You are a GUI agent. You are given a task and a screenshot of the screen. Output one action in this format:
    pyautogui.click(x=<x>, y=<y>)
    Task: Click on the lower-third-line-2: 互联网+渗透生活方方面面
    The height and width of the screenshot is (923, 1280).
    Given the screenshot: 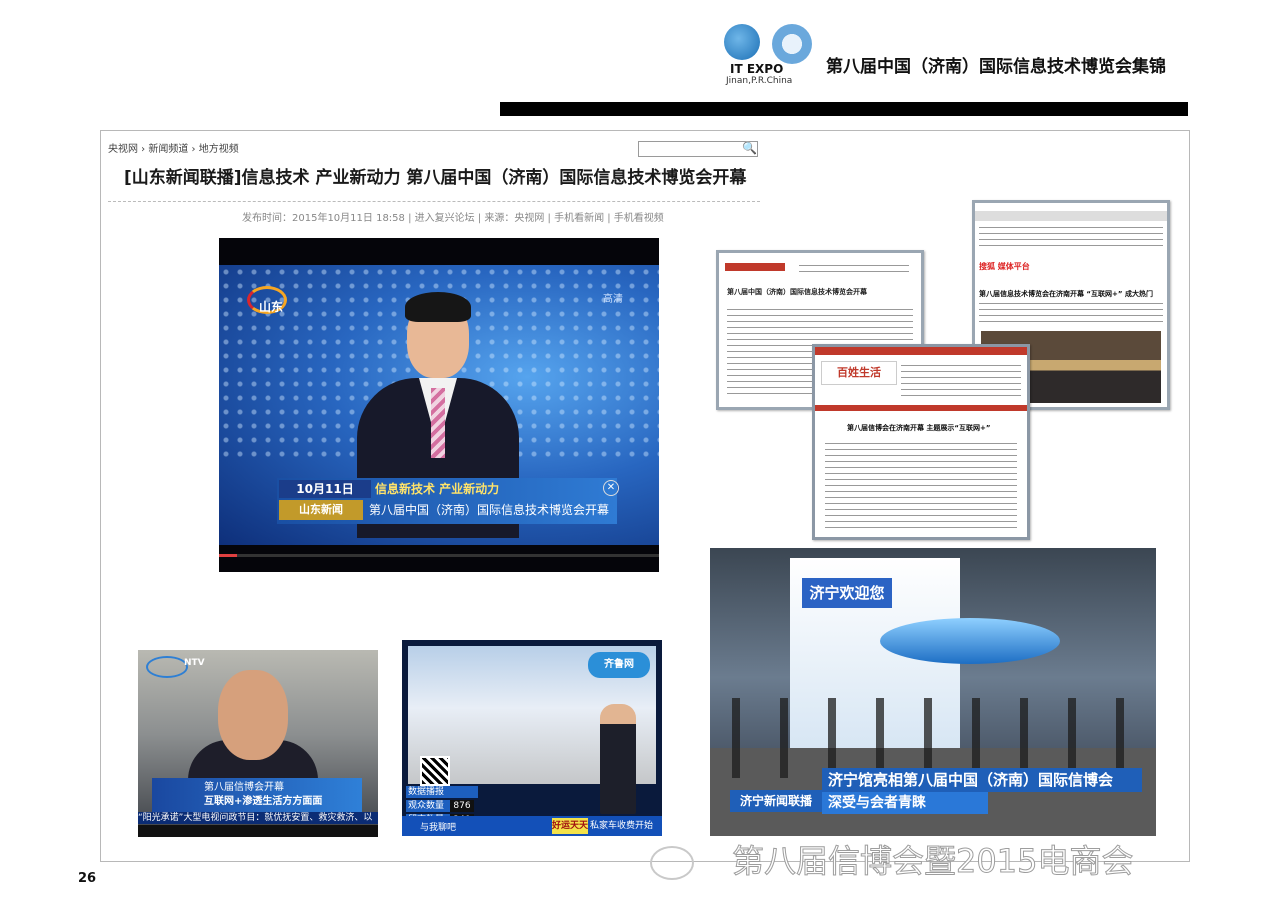 What is the action you would take?
    pyautogui.click(x=263, y=801)
    